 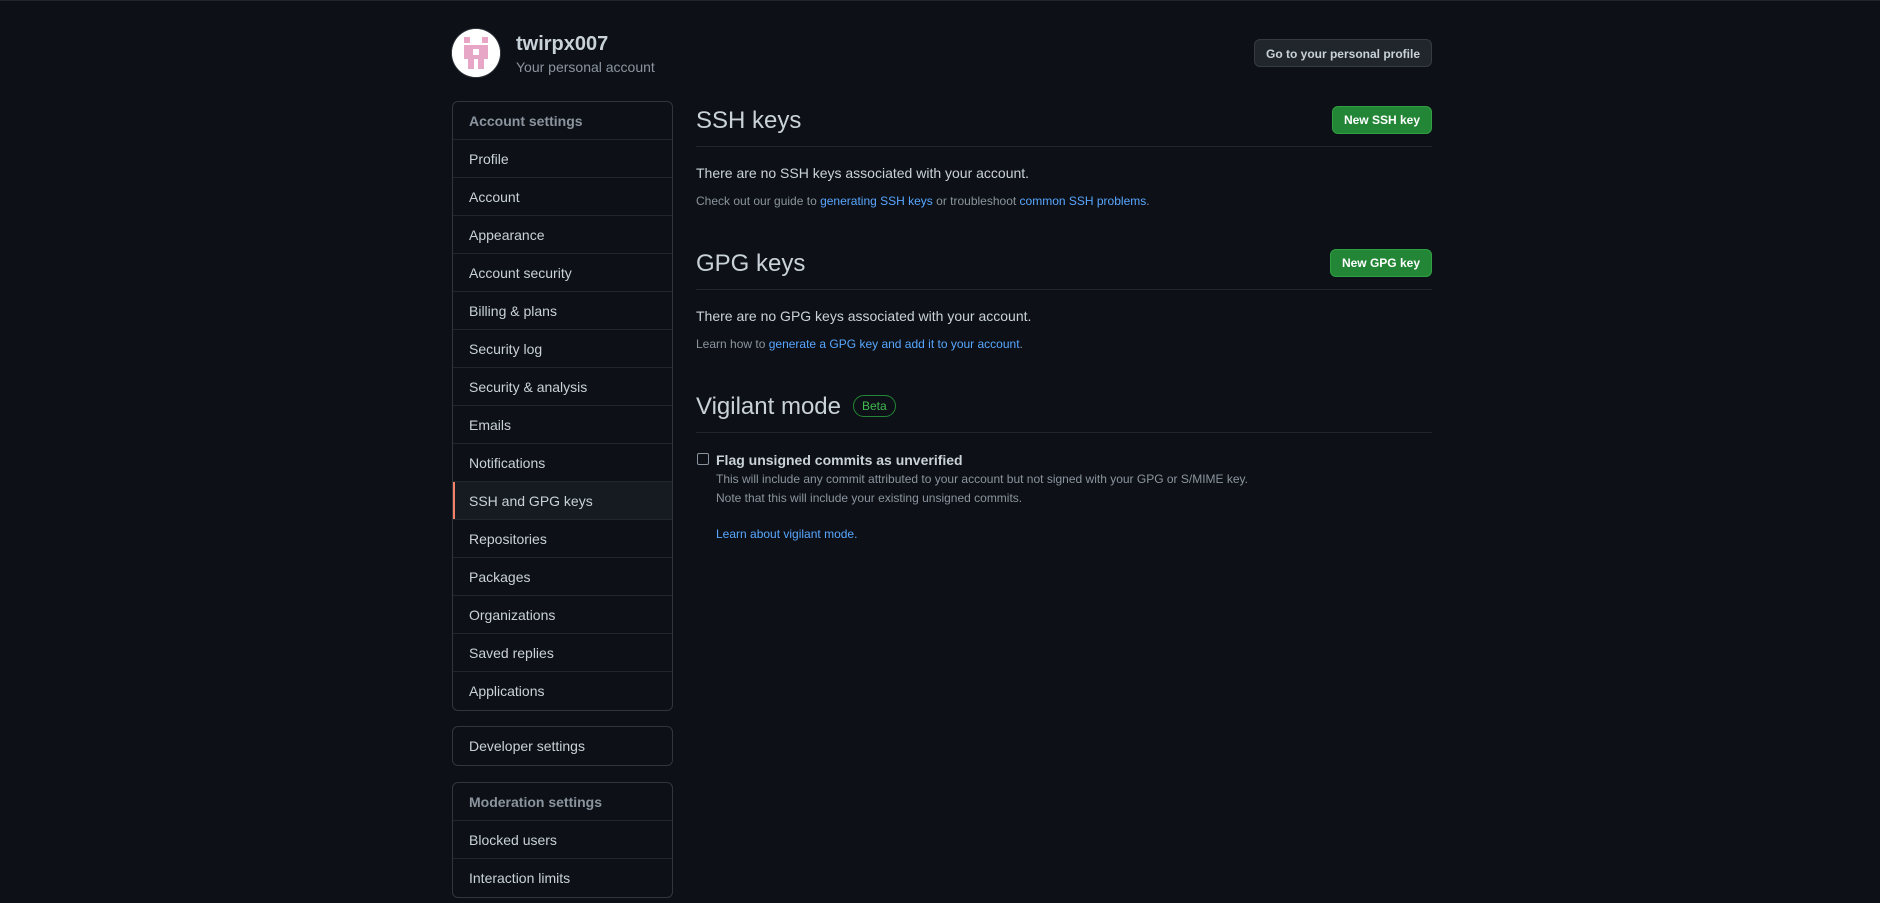 What do you see at coordinates (562, 577) in the screenshot?
I see `sidebar-item-packages: Packages` at bounding box center [562, 577].